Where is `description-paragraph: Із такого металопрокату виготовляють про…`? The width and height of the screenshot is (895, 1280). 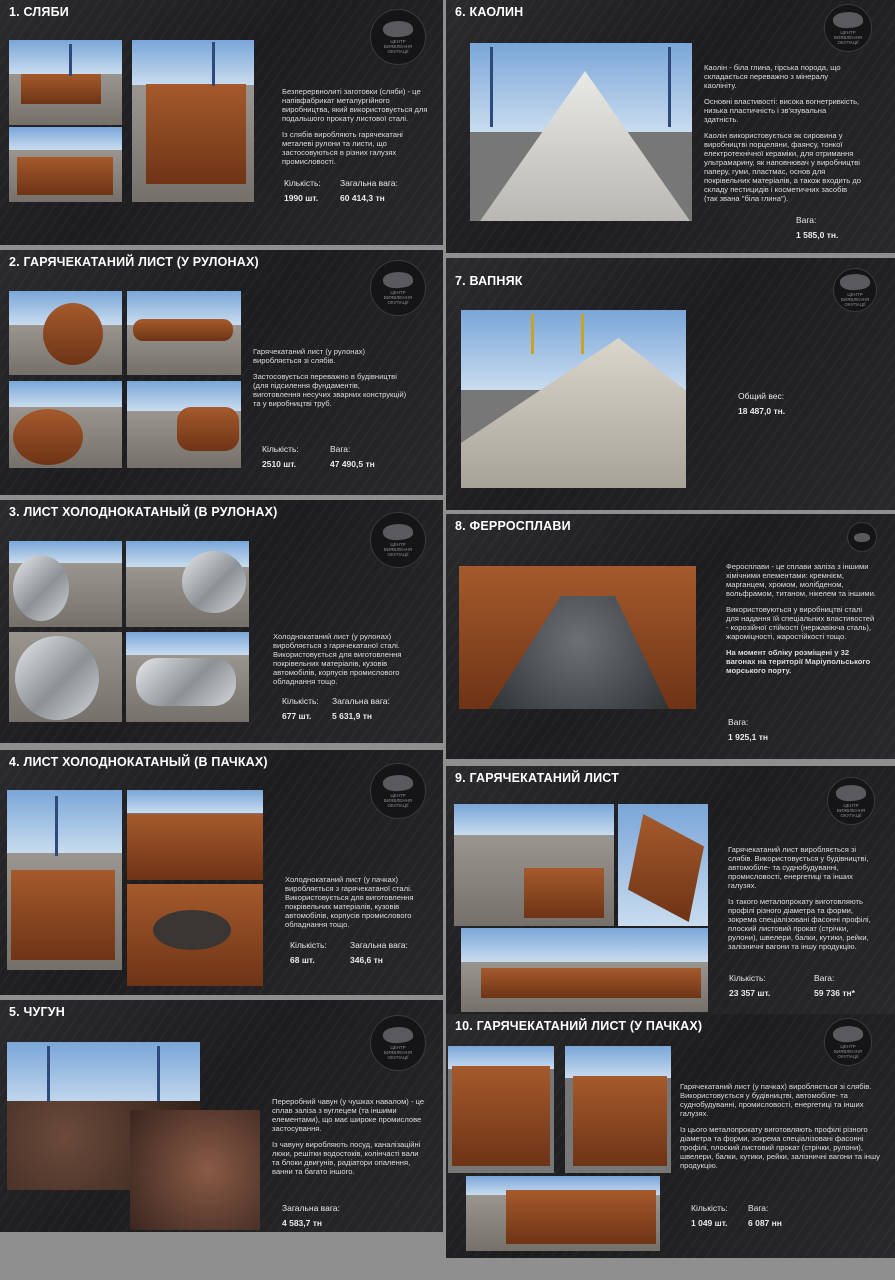
description-paragraph: Із такого металопрокату виготовляють про… is located at coordinates (799, 924).